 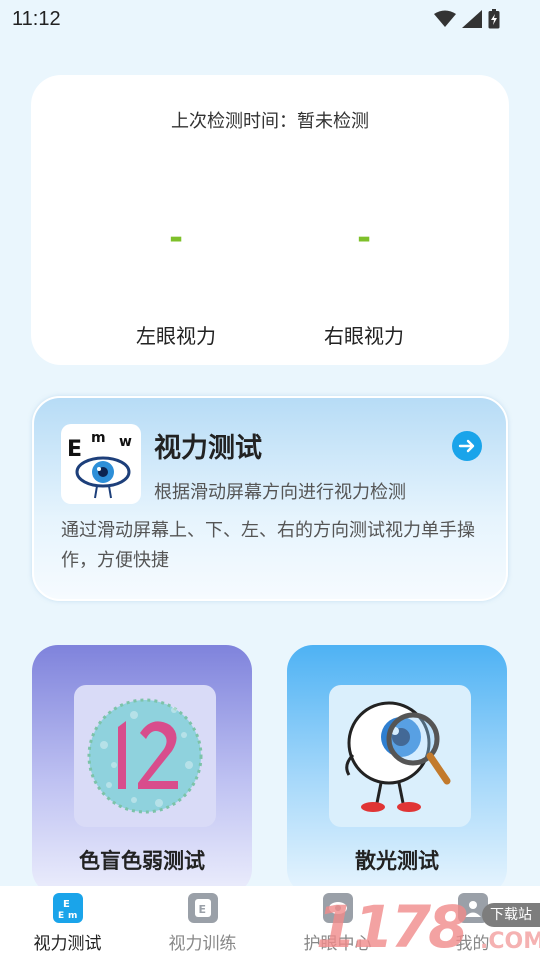 I want to click on e-chart-icon: E, so click(x=202, y=908).